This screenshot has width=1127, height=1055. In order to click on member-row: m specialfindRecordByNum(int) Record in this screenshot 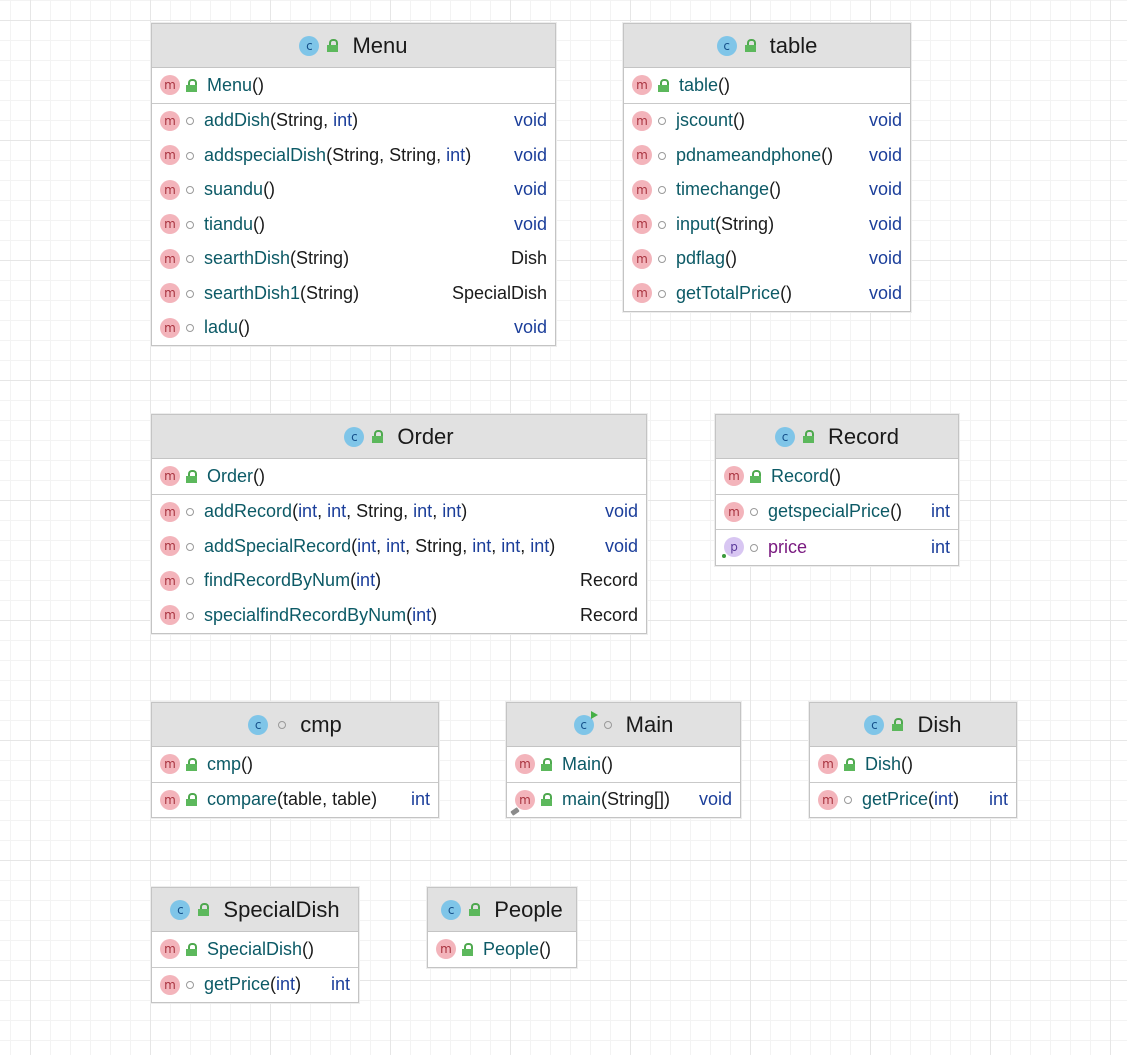, I will do `click(399, 615)`.